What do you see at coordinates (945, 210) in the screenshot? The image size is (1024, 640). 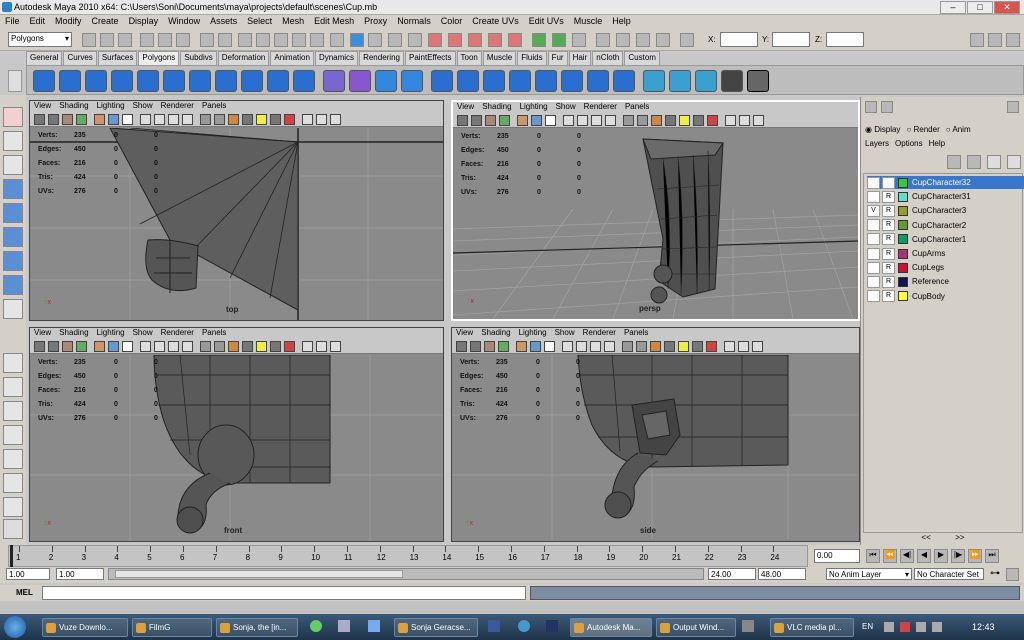 I see `layer-row: V R CupCharacter3` at bounding box center [945, 210].